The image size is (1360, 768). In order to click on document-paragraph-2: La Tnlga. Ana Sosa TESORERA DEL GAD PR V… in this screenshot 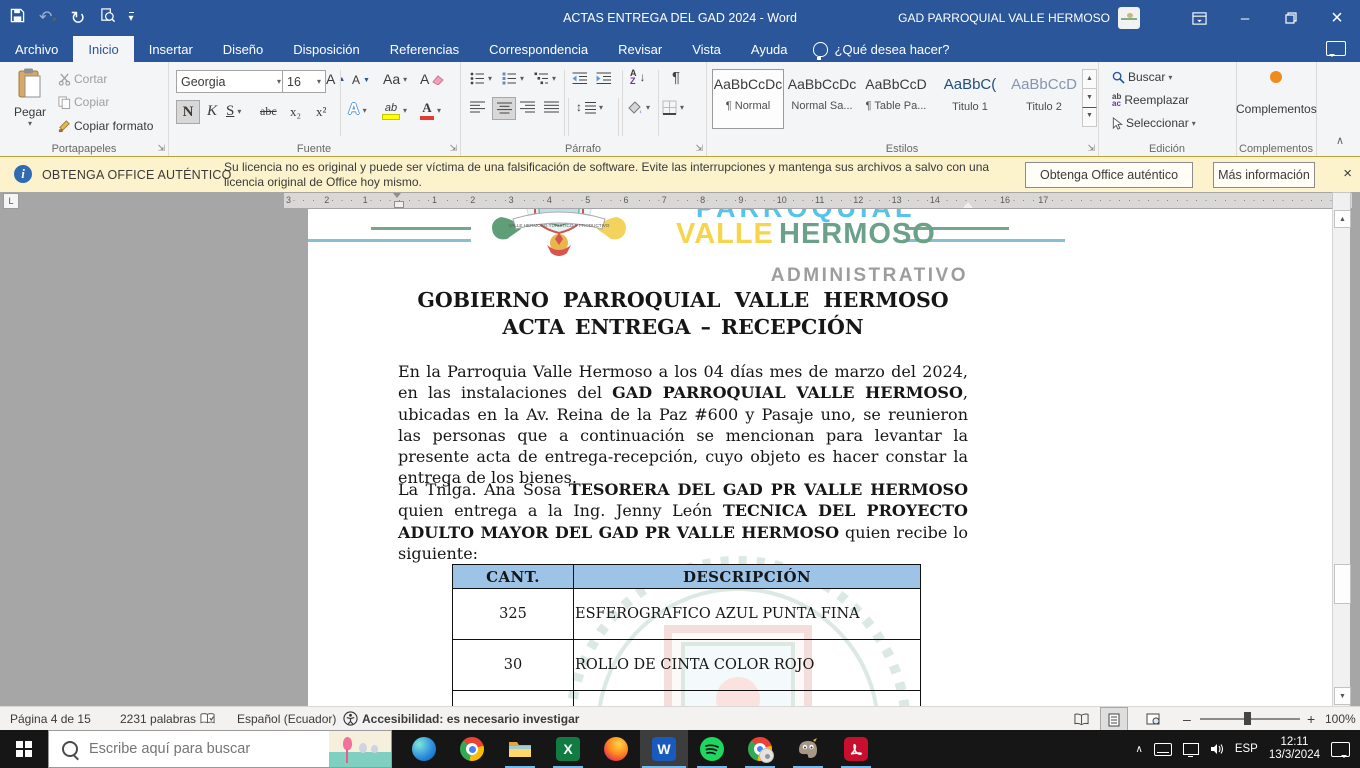, I will do `click(683, 521)`.